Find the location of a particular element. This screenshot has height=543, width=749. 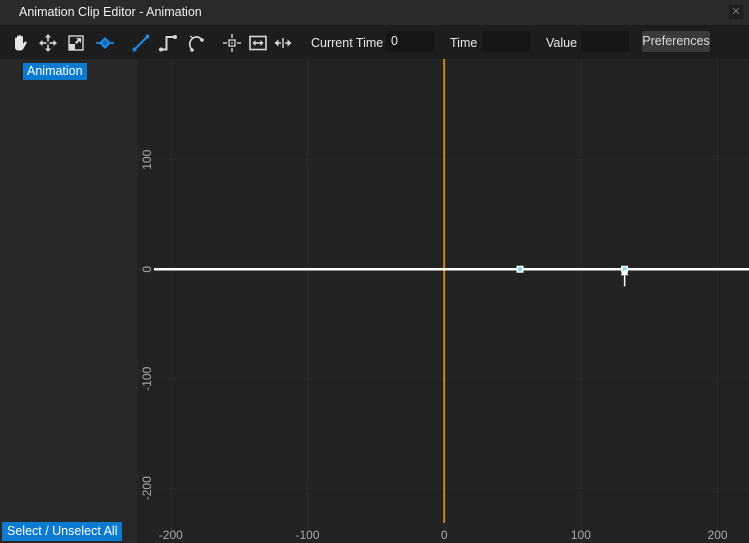

x-tick-label: -100 is located at coordinates (307, 535).